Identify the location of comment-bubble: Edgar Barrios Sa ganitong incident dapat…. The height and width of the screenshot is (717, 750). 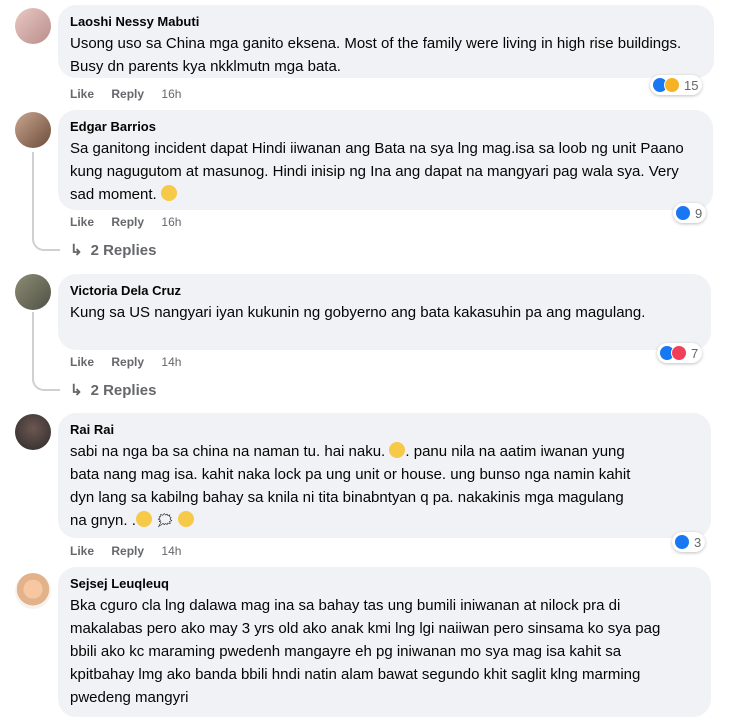
(385, 160).